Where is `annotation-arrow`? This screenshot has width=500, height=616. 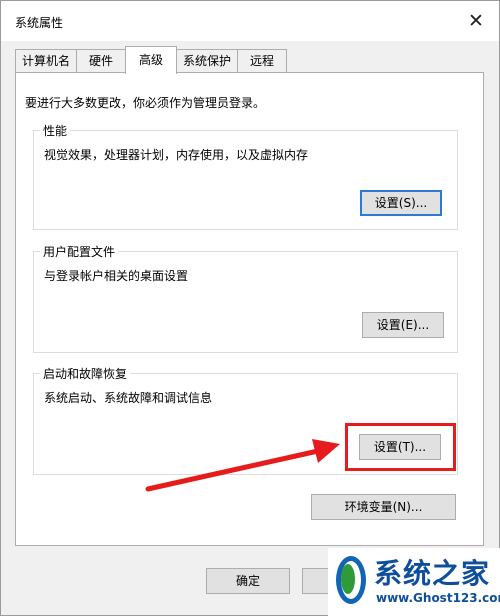 annotation-arrow is located at coordinates (242, 465).